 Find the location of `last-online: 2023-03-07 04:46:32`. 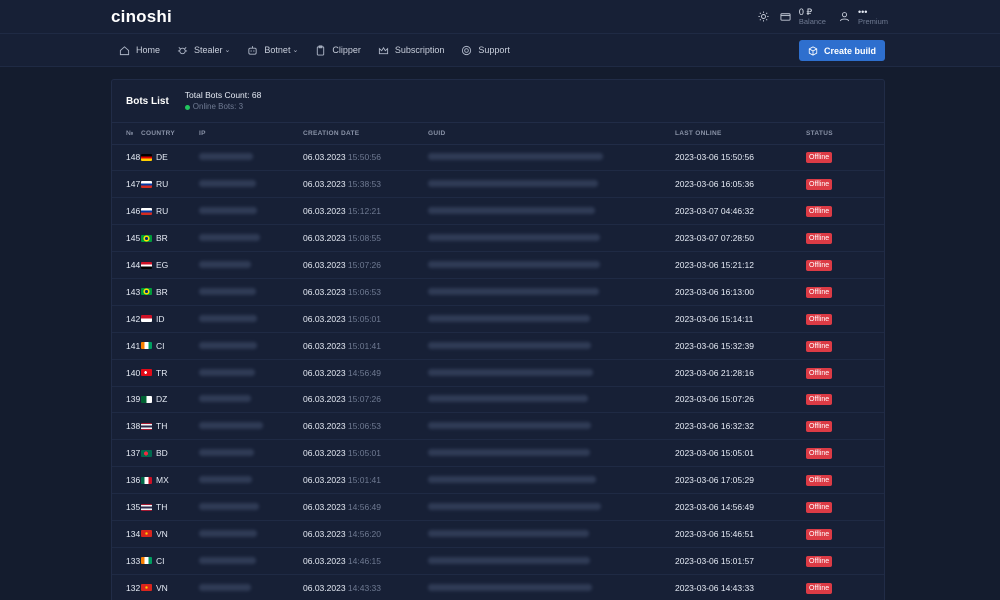

last-online: 2023-03-07 04:46:32 is located at coordinates (740, 211).